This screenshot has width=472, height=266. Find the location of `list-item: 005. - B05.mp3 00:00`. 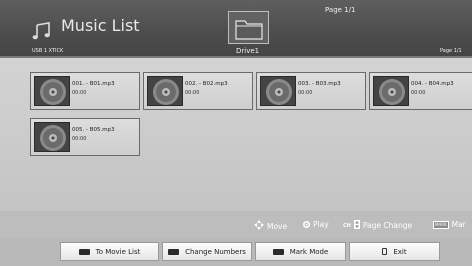

list-item: 005. - B05.mp3 00:00 is located at coordinates (85, 137).